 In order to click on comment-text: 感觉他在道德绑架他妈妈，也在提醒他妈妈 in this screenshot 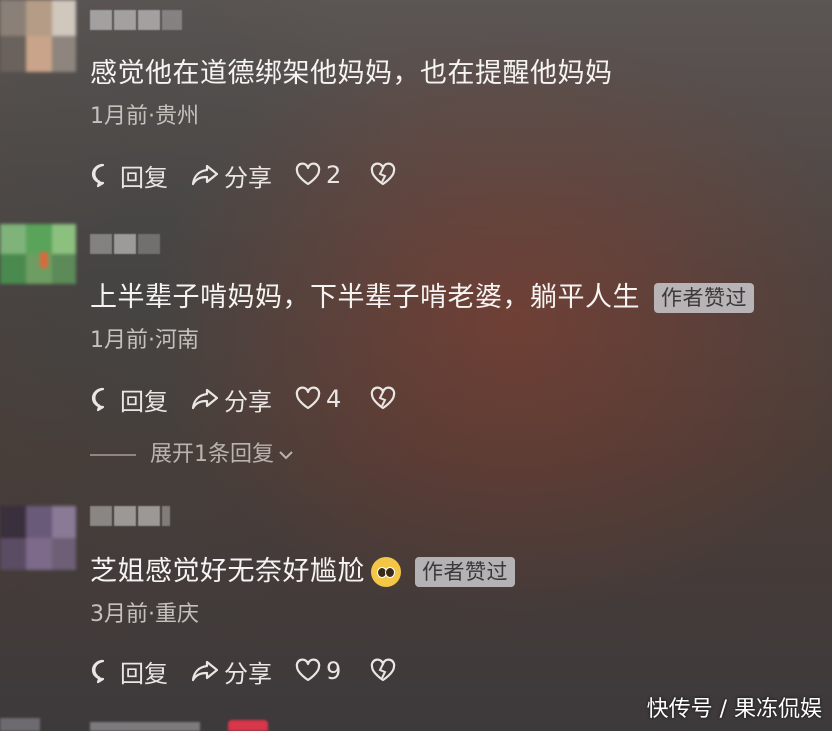, I will do `click(351, 73)`.